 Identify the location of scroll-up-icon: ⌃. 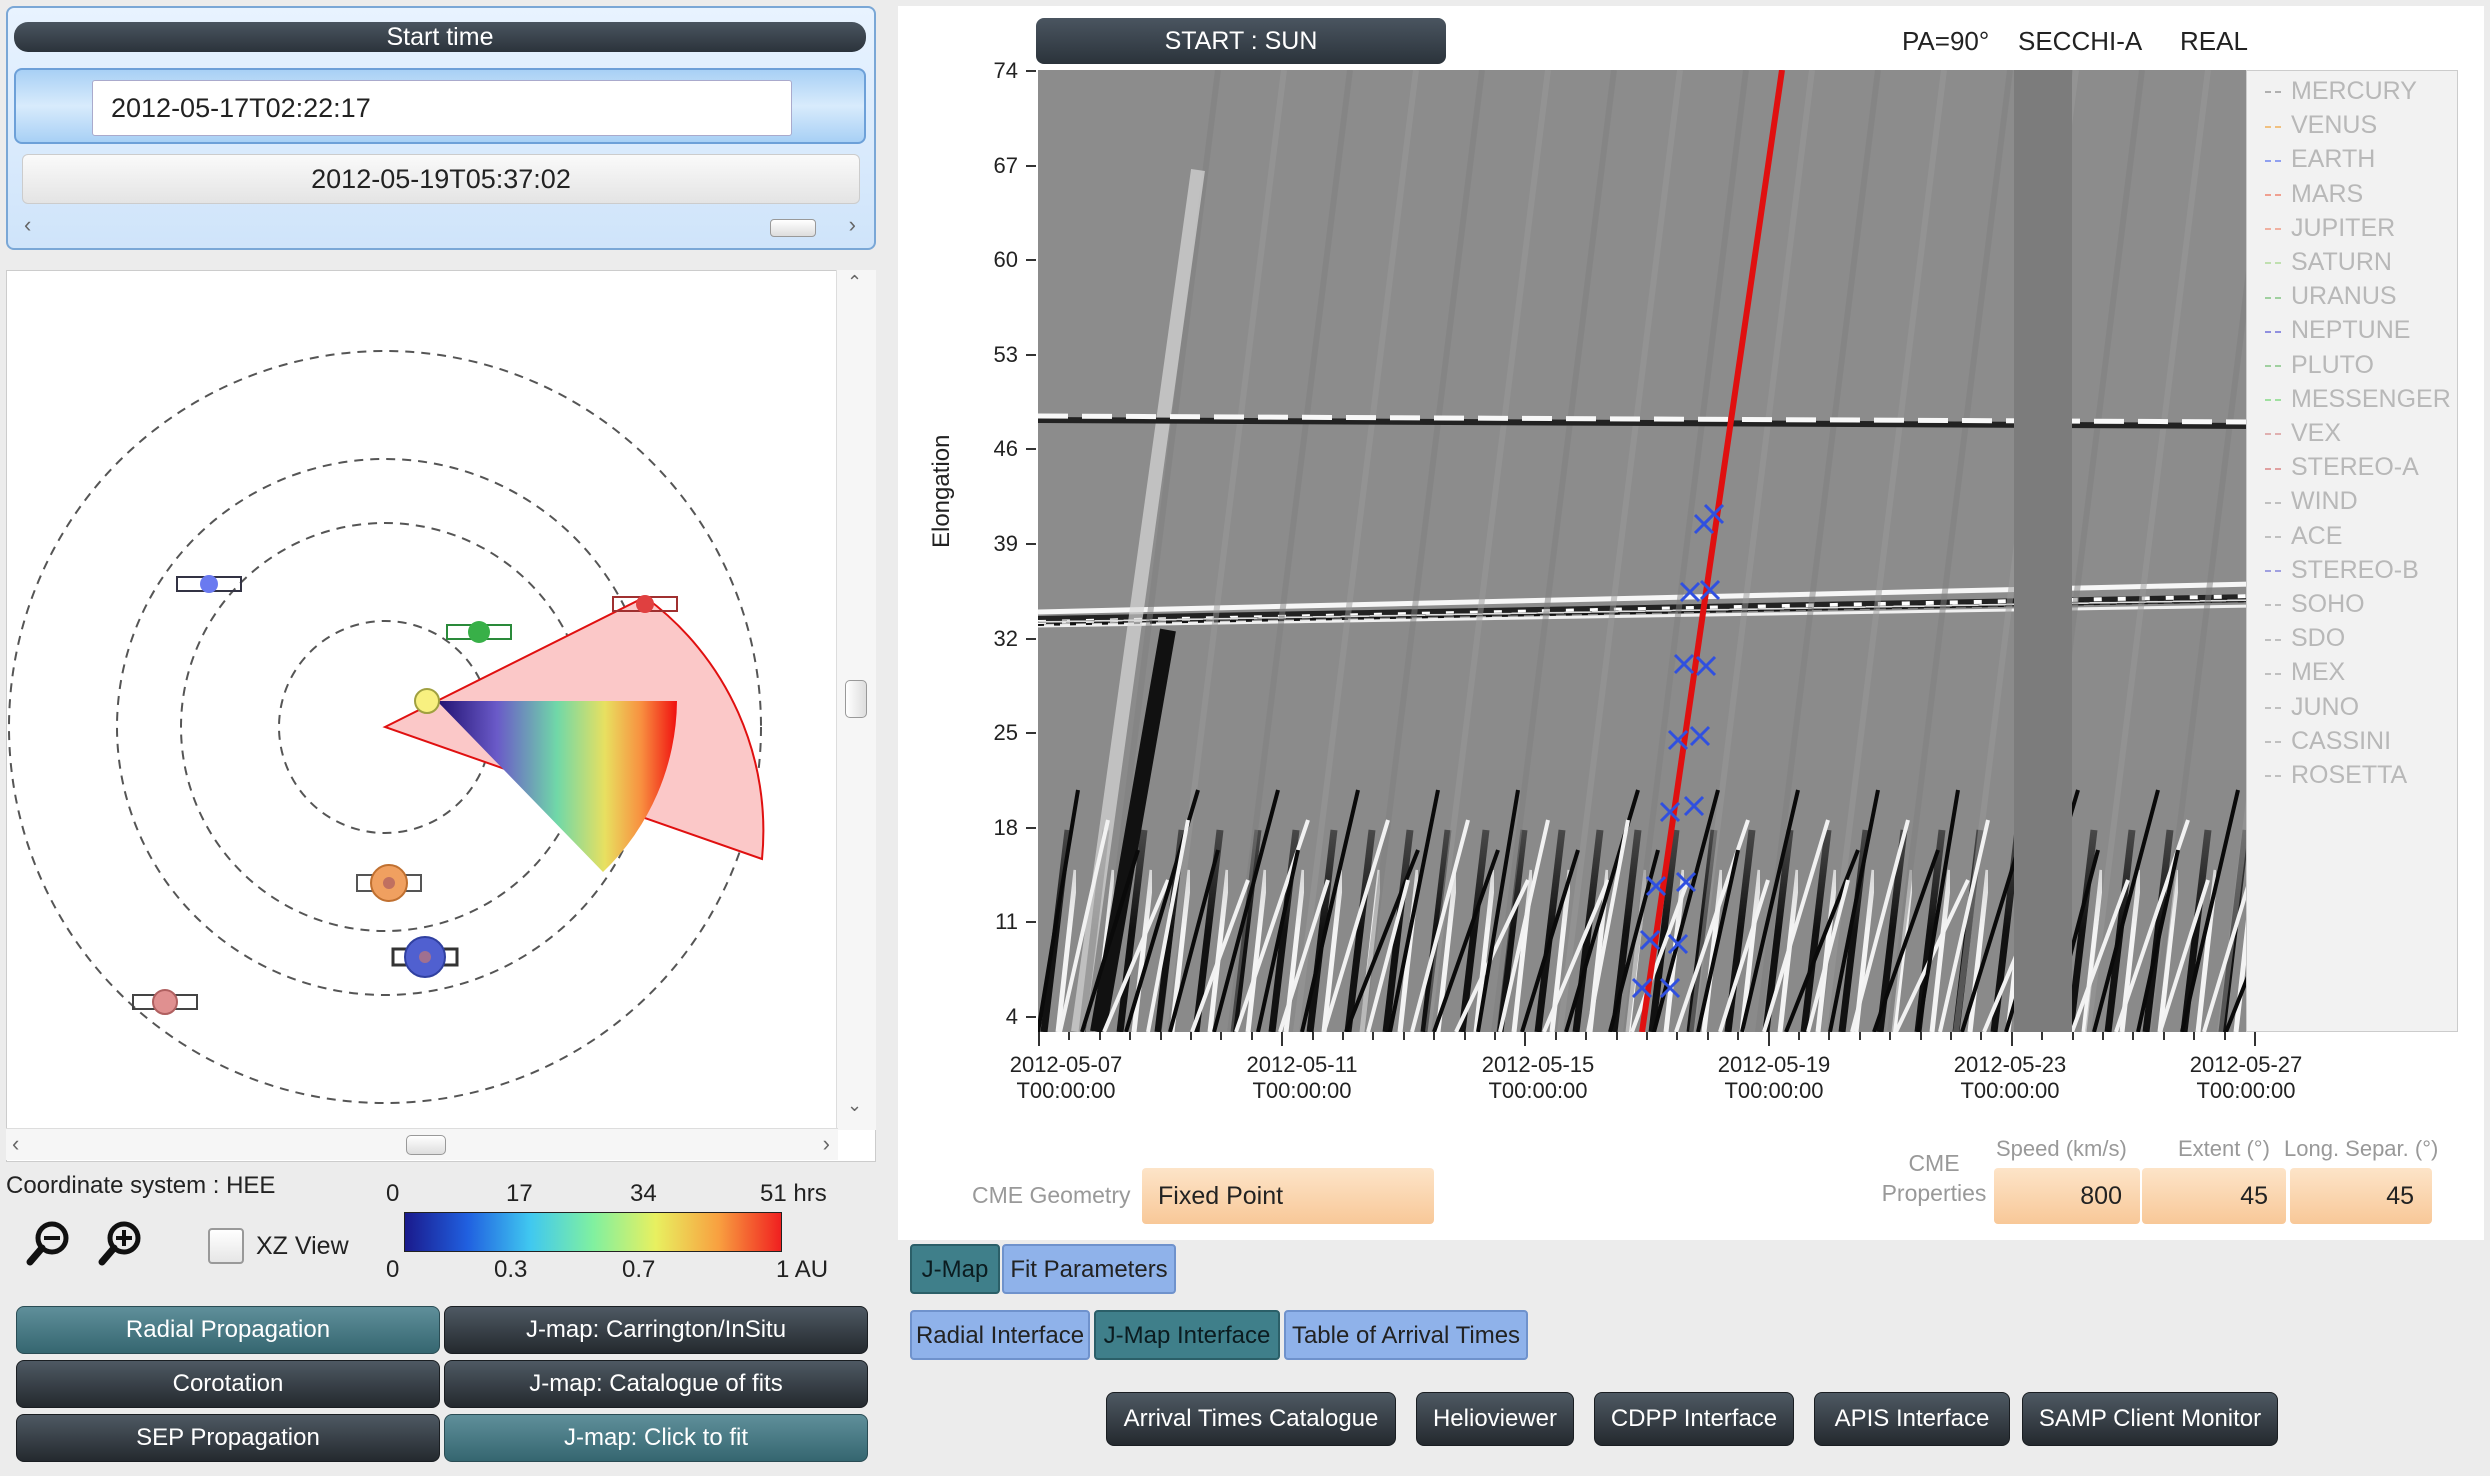
(854, 282).